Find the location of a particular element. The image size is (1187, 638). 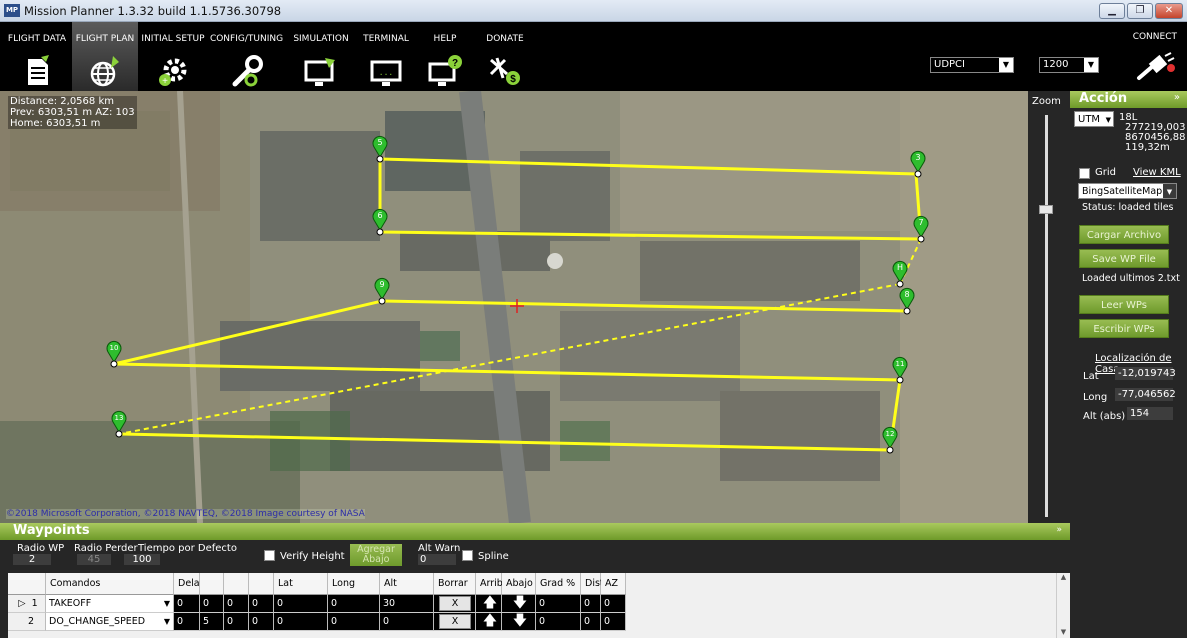

utm-readout: 18L 277219,003 8670456,88 119,32m is located at coordinates (1152, 132).